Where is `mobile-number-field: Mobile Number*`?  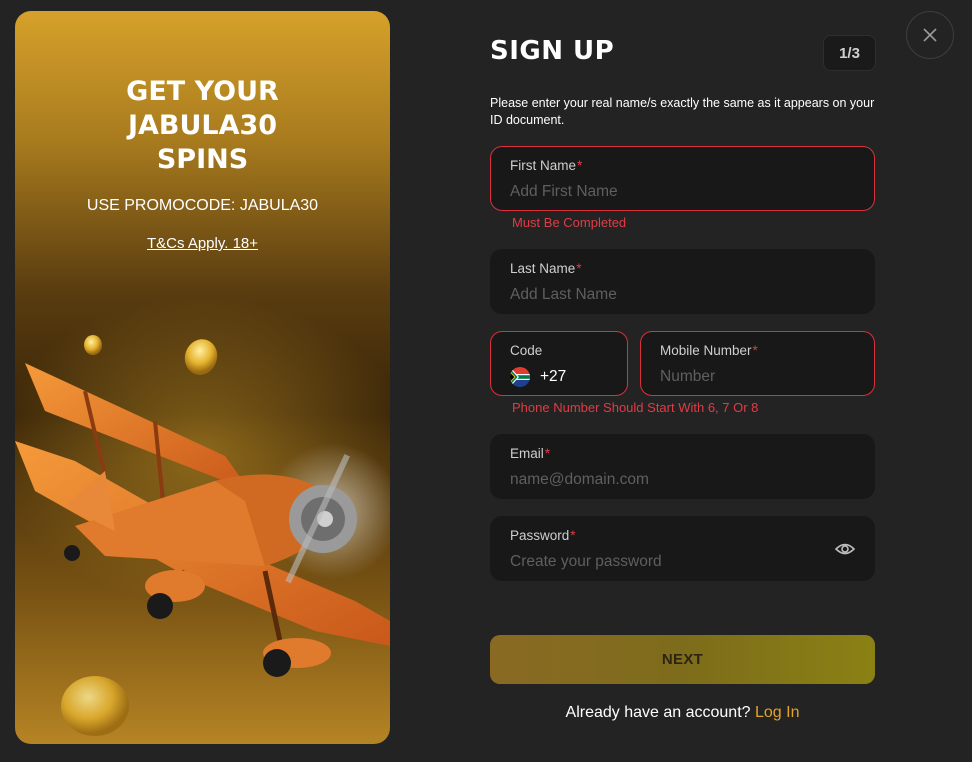 mobile-number-field: Mobile Number* is located at coordinates (757, 363).